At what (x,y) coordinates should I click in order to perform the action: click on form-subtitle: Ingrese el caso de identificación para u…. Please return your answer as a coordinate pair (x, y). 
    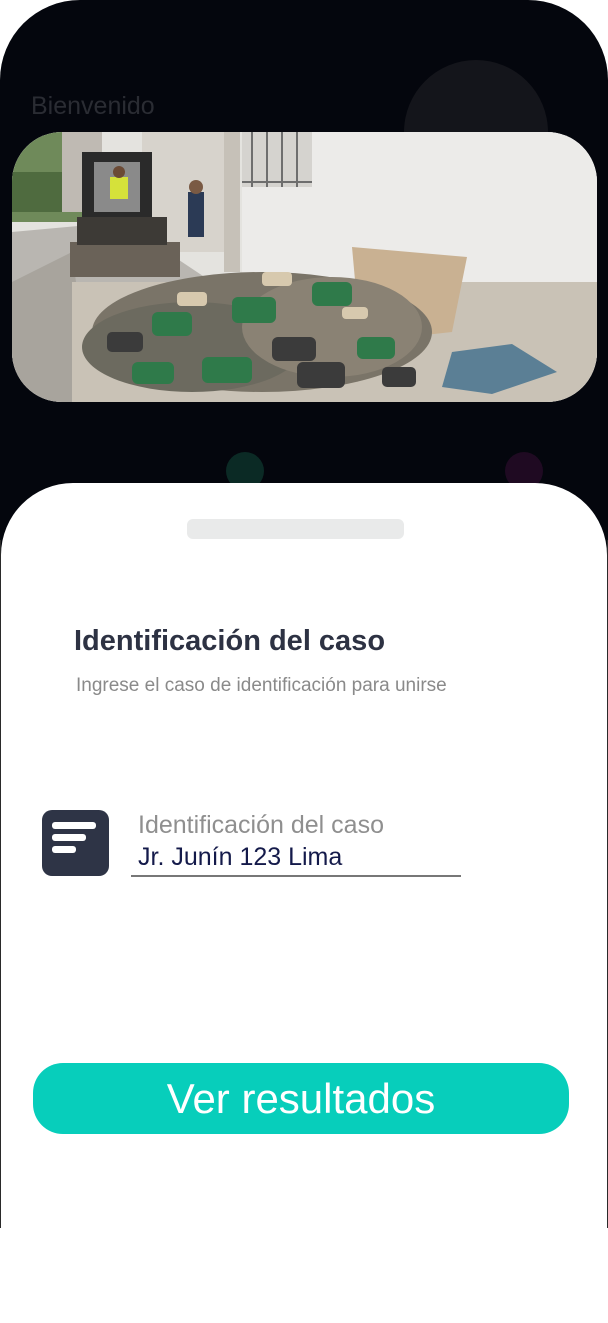
    Looking at the image, I should click on (261, 685).